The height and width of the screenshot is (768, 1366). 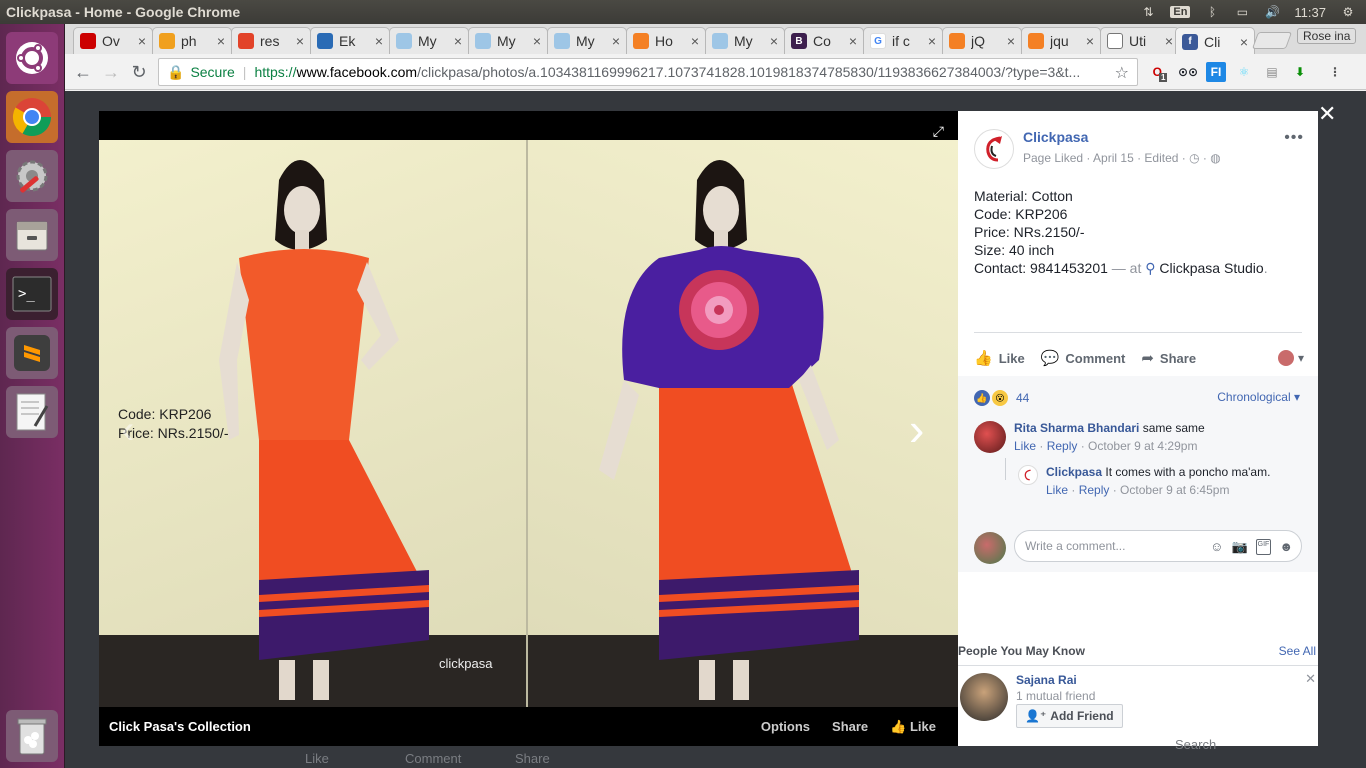 I want to click on post-as-selector: ▾, so click(x=1290, y=358).